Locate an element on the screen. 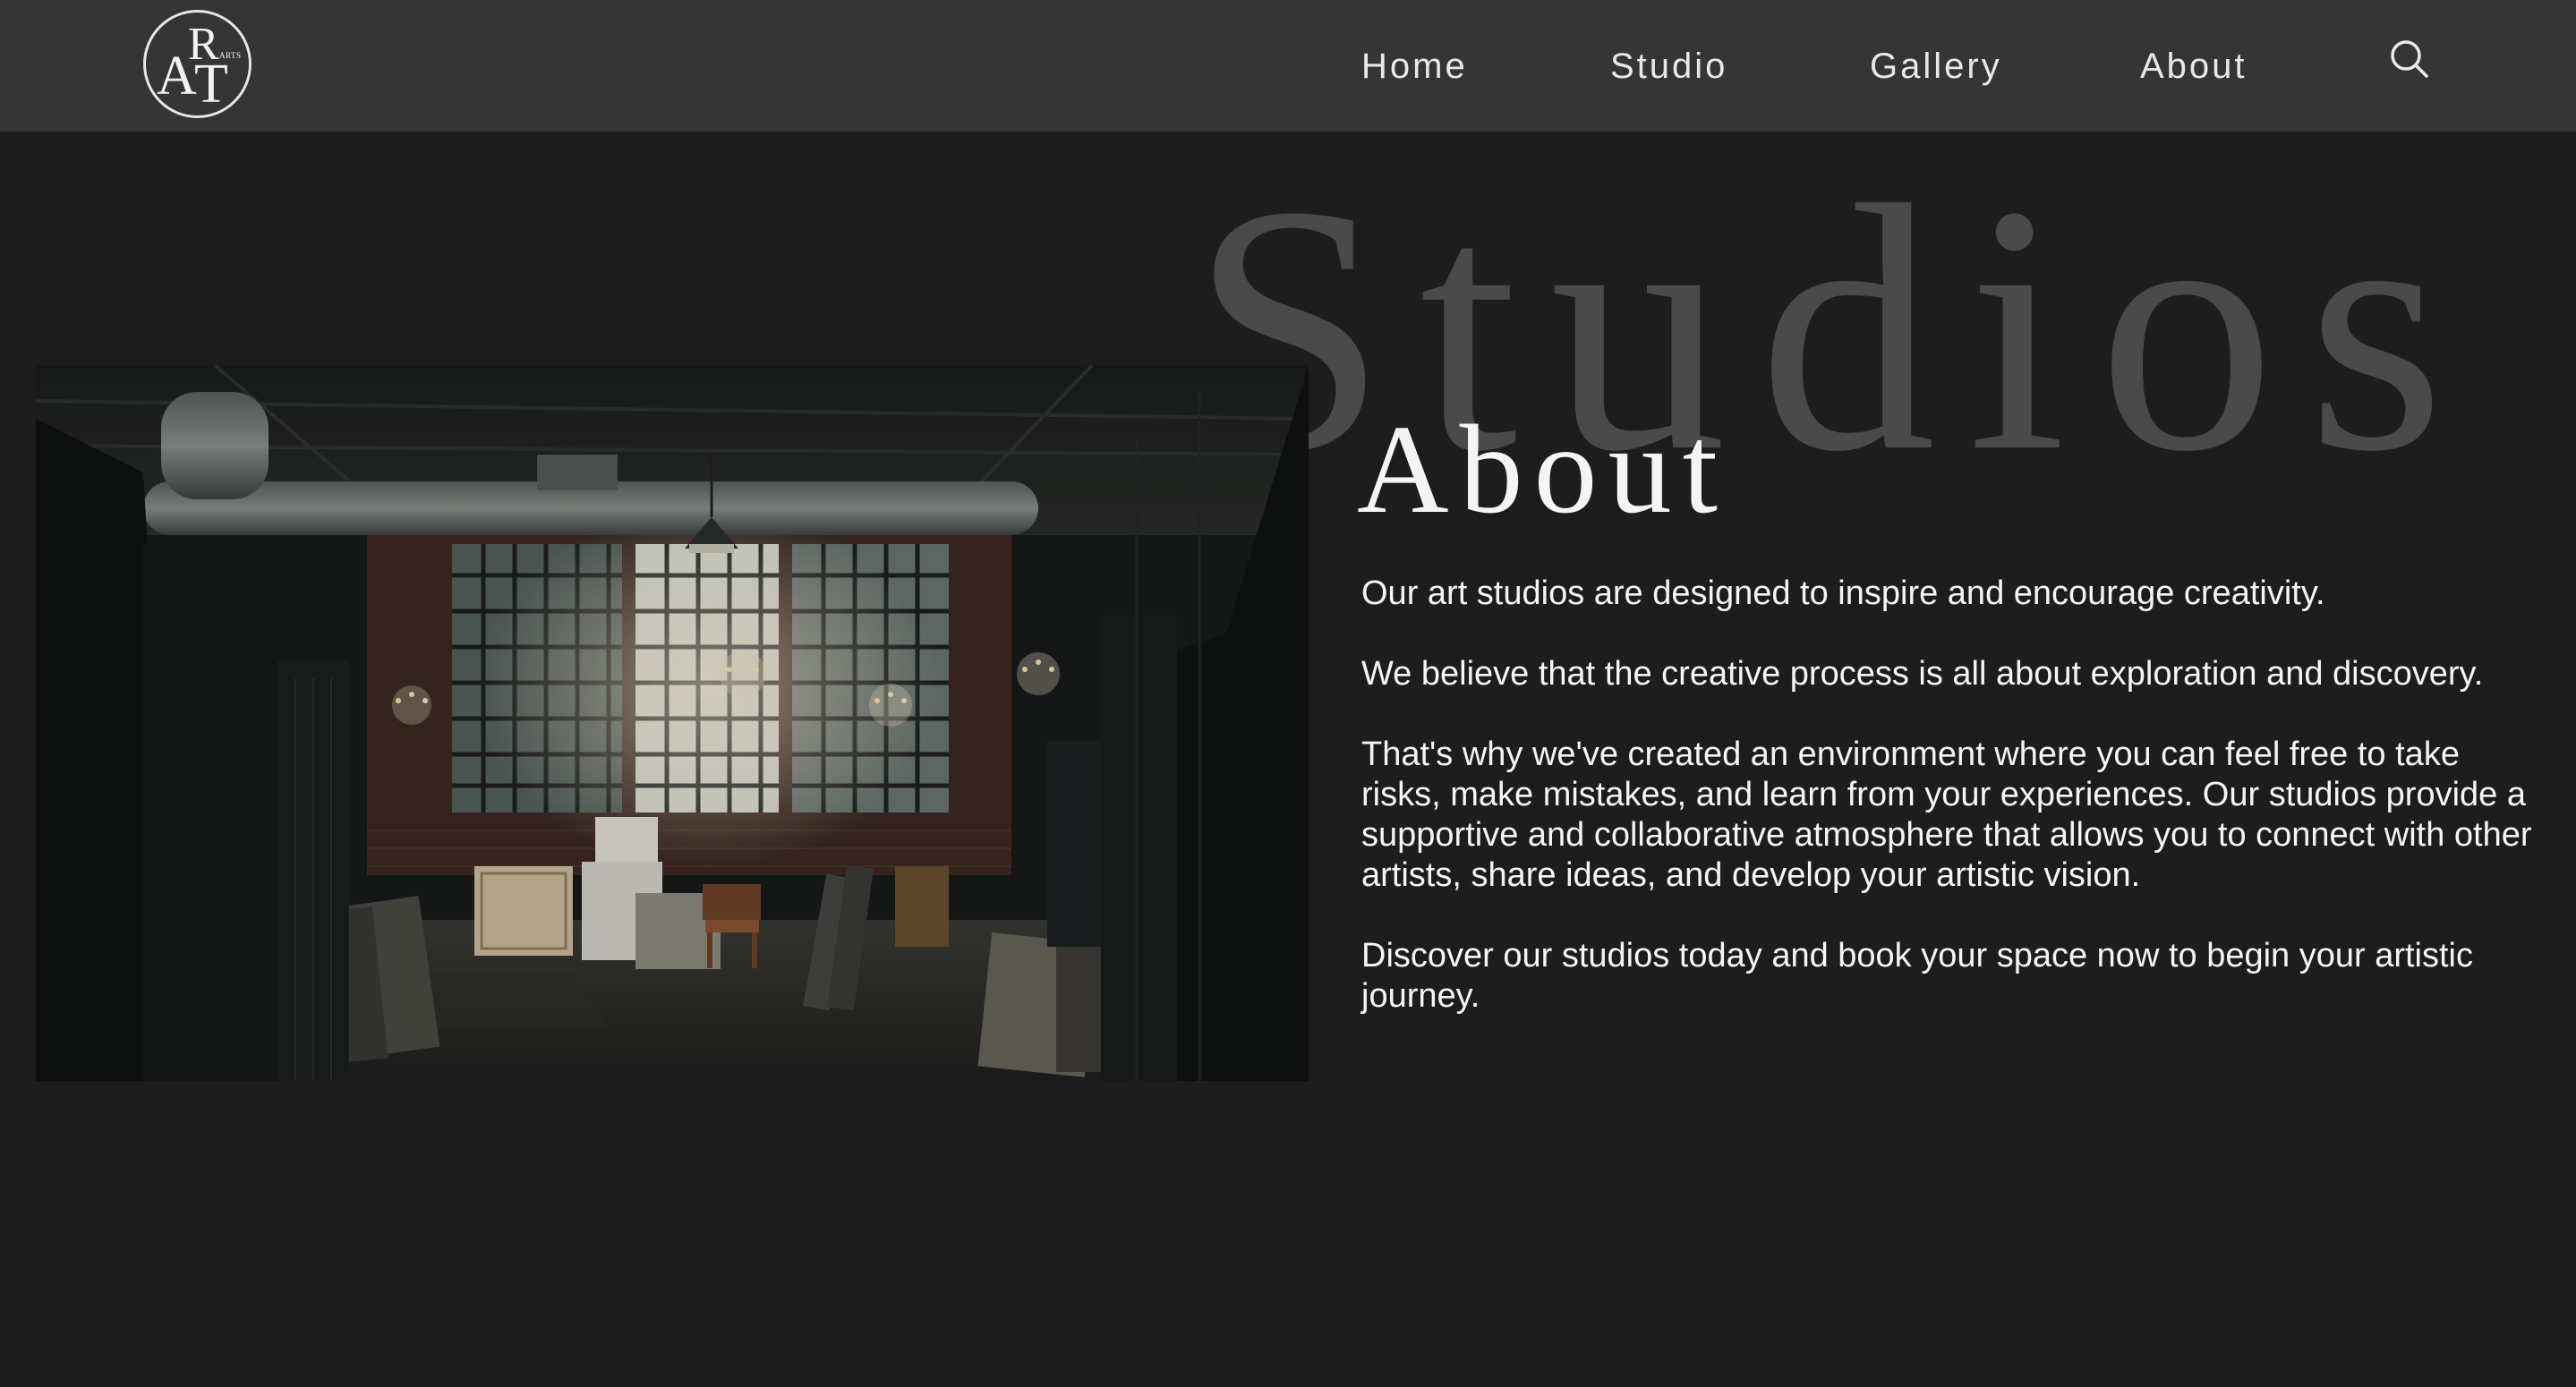 This screenshot has height=1387, width=2576. site-logo: R A T ARTS is located at coordinates (197, 64).